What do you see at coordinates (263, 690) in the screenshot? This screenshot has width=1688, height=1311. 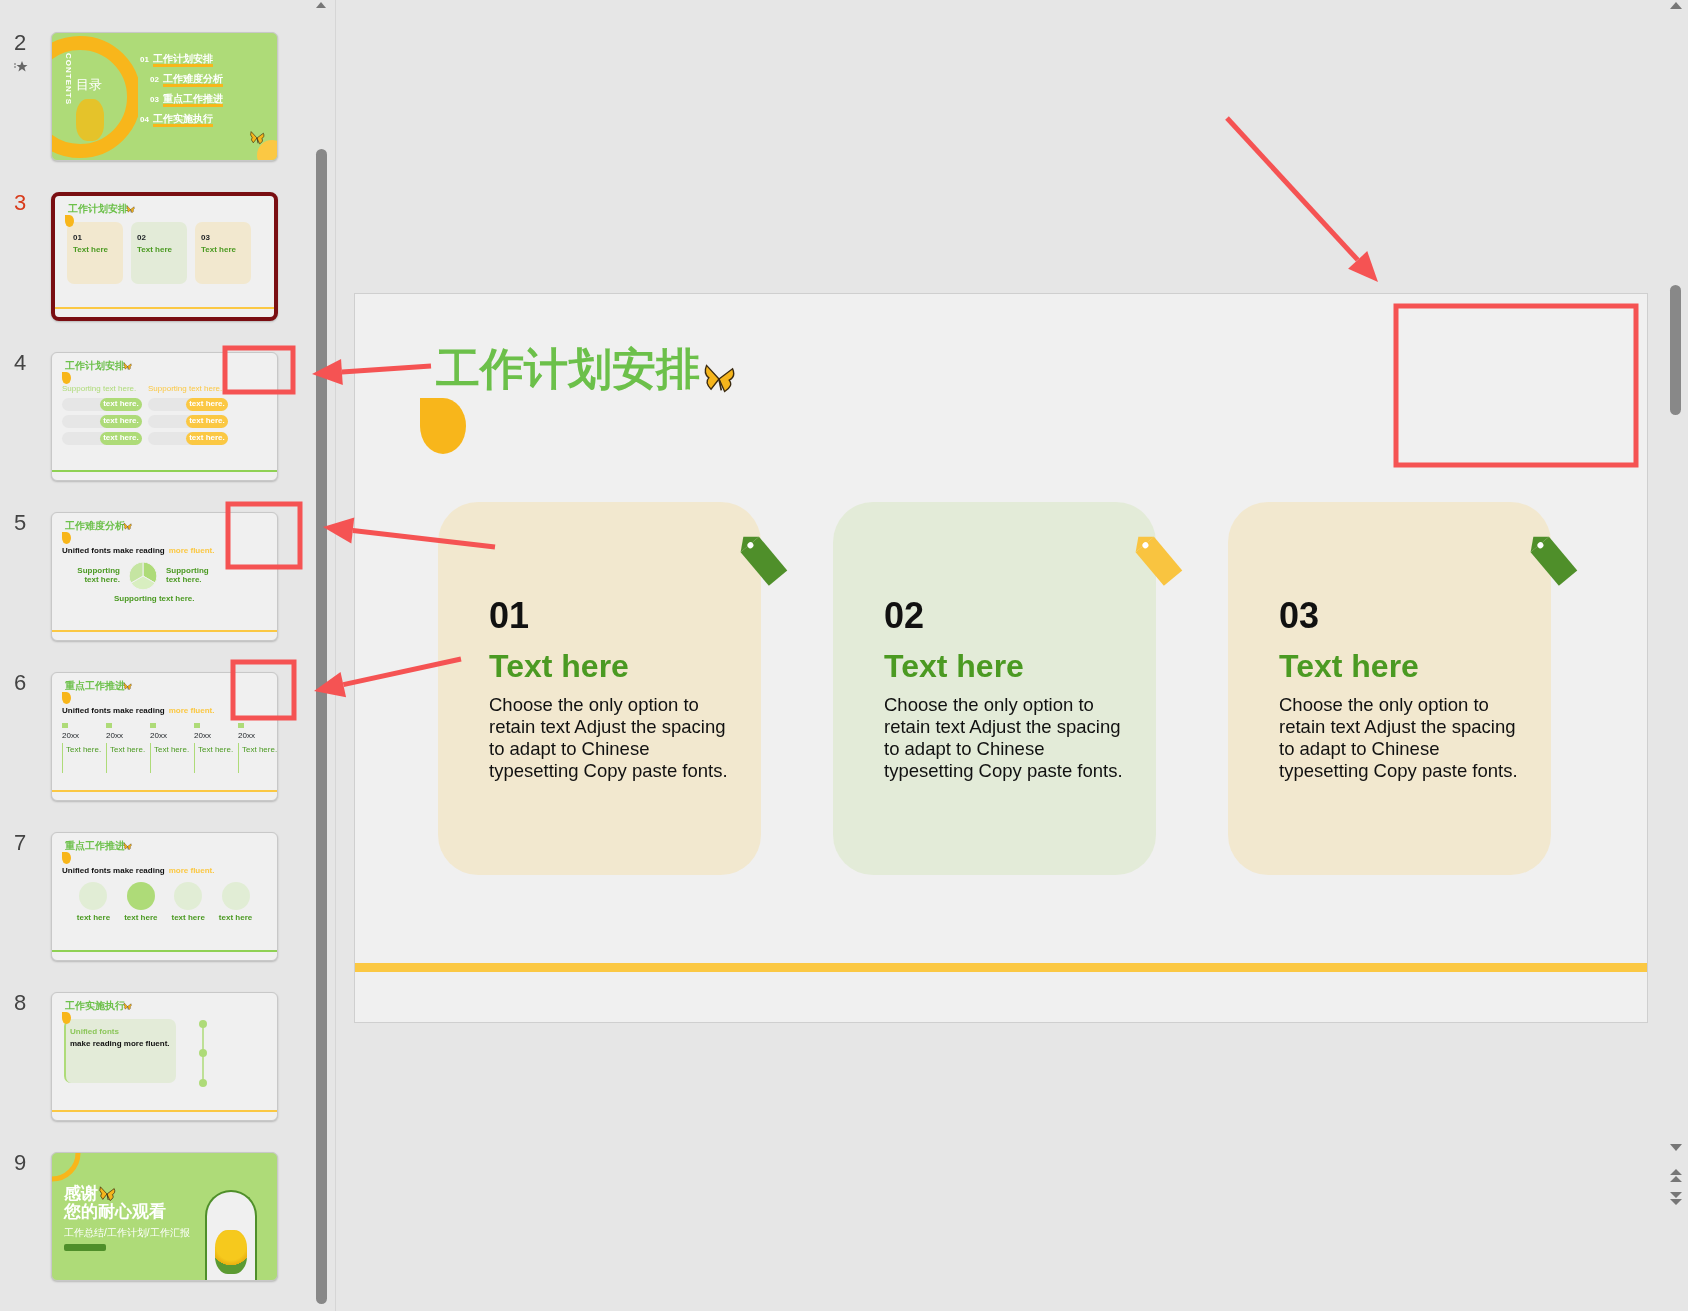 I see `highlight-rectangle` at bounding box center [263, 690].